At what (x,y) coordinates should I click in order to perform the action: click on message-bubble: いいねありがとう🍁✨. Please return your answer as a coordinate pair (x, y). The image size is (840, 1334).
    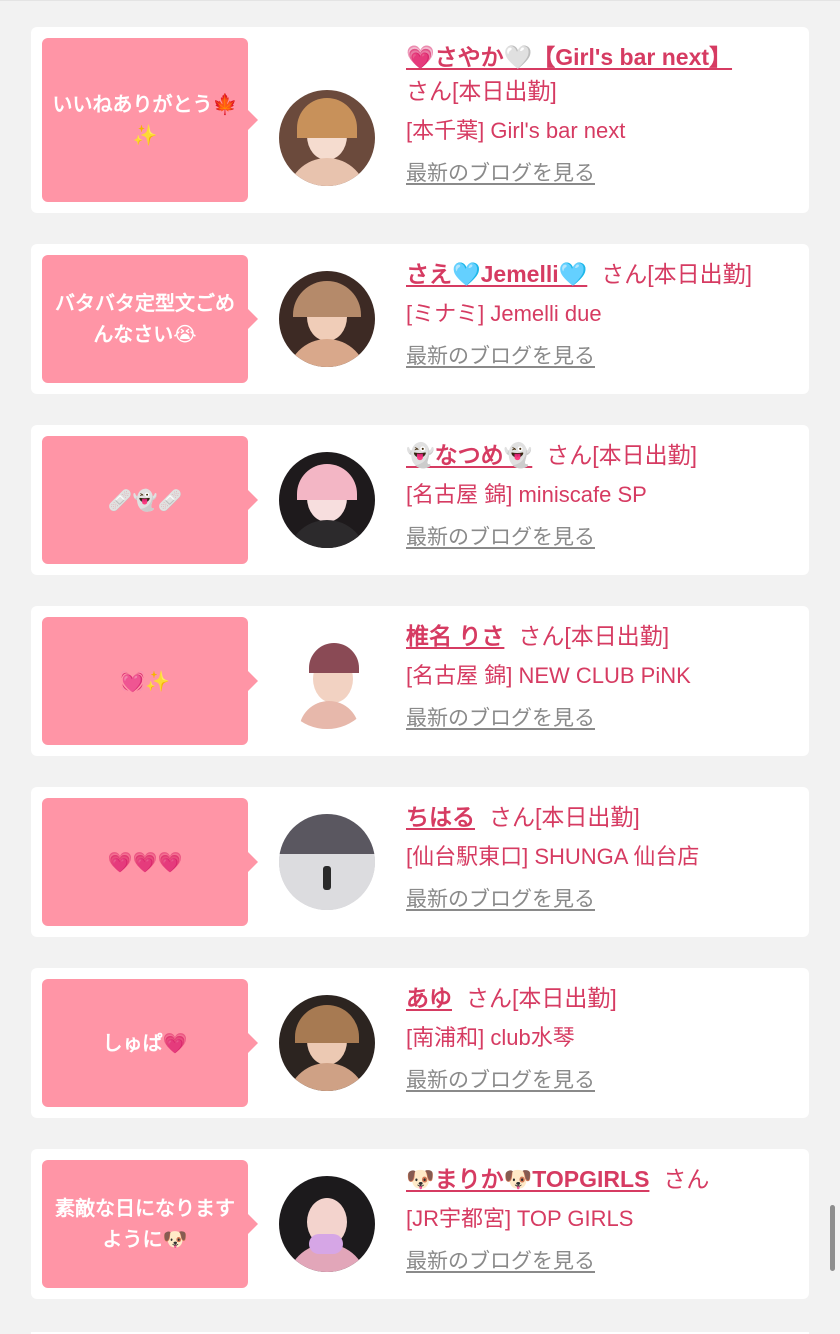
    Looking at the image, I should click on (150, 120).